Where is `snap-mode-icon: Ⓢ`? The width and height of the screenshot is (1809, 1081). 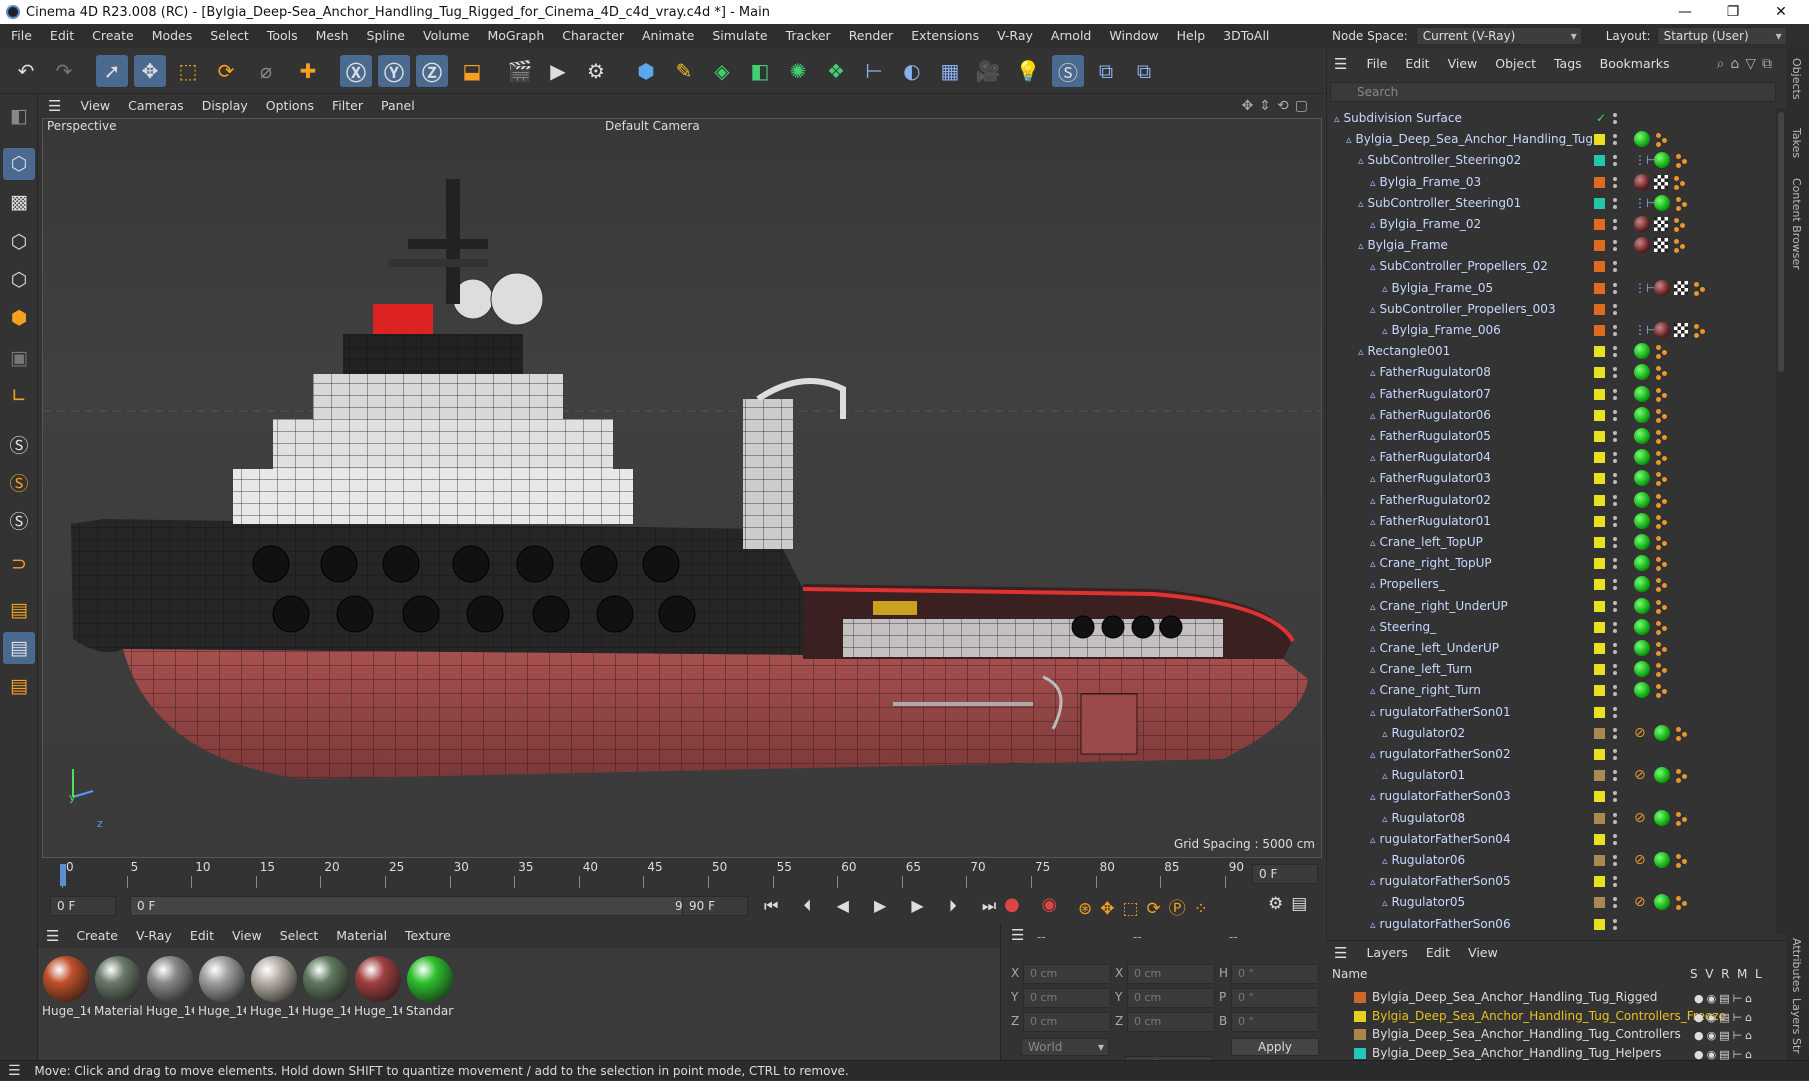 snap-mode-icon: Ⓢ is located at coordinates (19, 520).